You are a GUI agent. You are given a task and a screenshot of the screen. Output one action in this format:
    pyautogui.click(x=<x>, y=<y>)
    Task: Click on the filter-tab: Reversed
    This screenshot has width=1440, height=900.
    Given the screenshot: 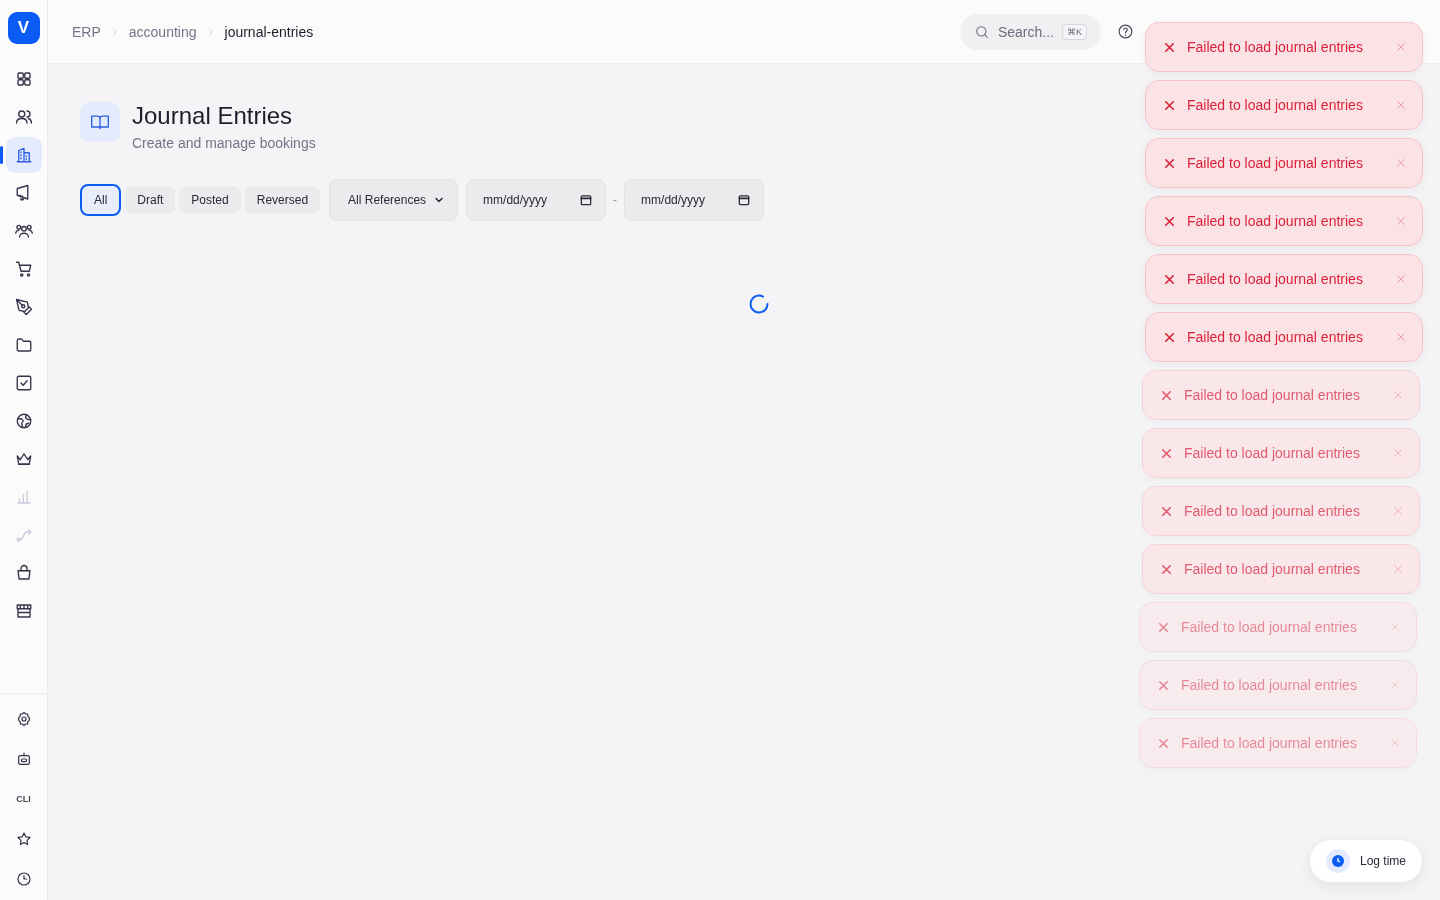 What is the action you would take?
    pyautogui.click(x=282, y=199)
    